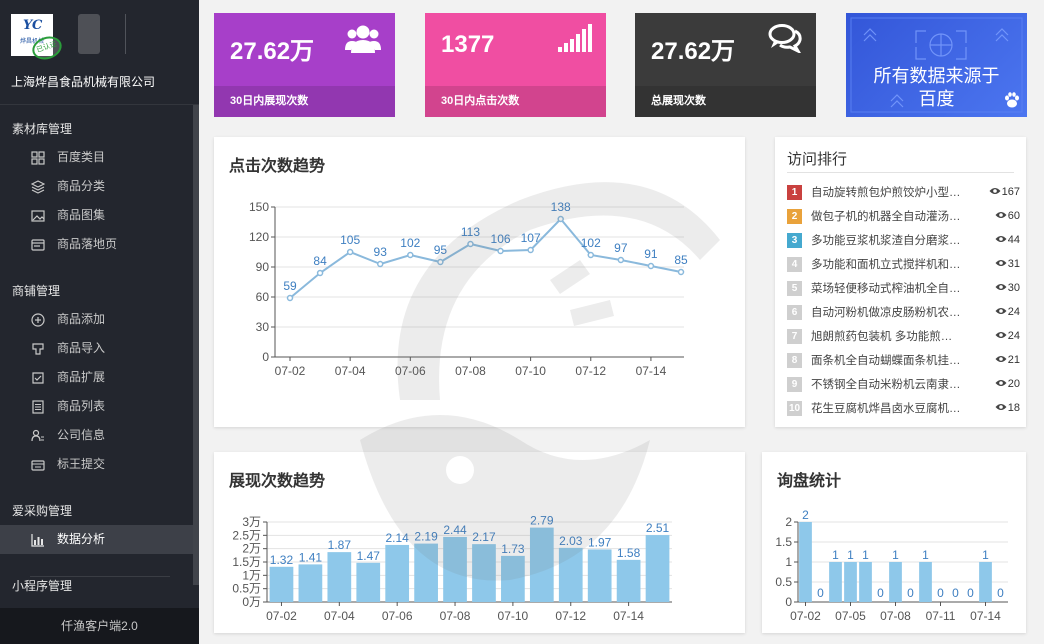 The height and width of the screenshot is (644, 1044). I want to click on rank-number: 4, so click(794, 264).